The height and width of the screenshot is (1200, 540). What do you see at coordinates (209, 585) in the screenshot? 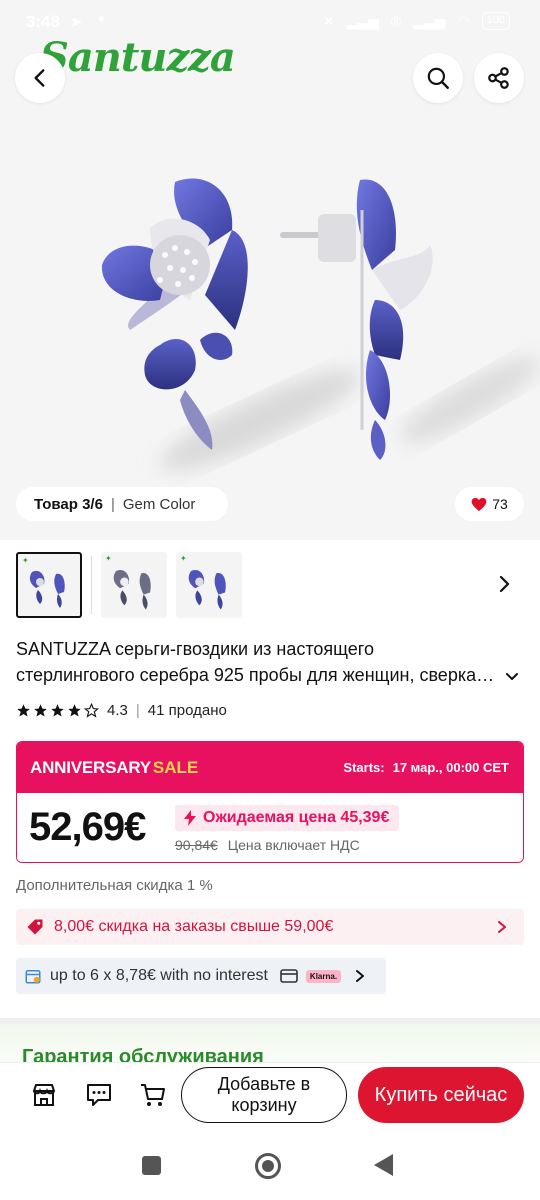
I see `thumbnail-3: ✦` at bounding box center [209, 585].